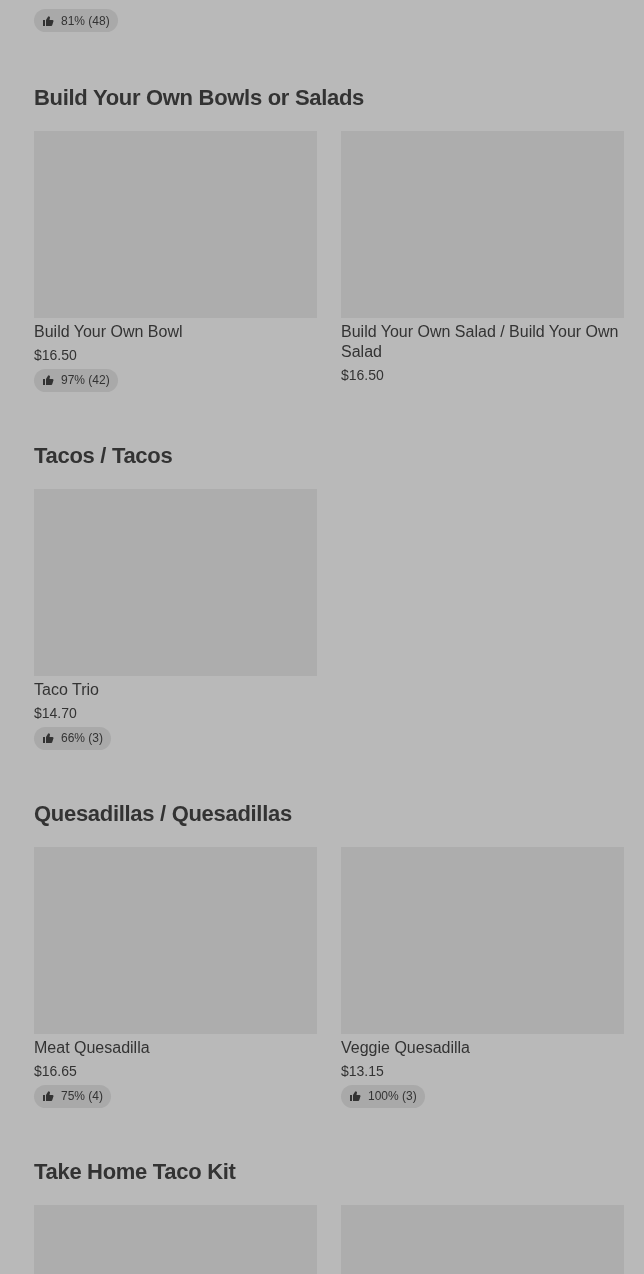 Image resolution: width=644 pixels, height=1274 pixels. I want to click on item-name: Taco Trio, so click(175, 689).